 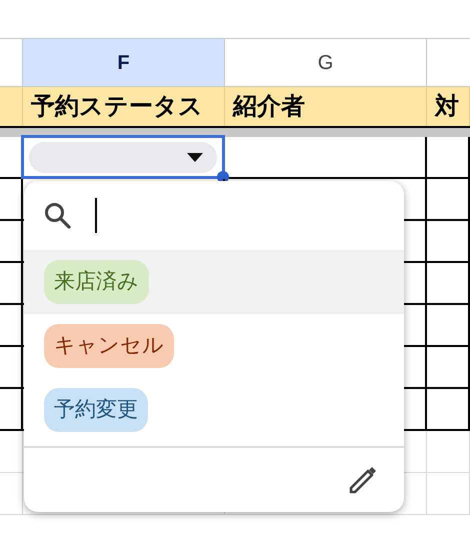 I want to click on column-header: G, so click(x=326, y=62).